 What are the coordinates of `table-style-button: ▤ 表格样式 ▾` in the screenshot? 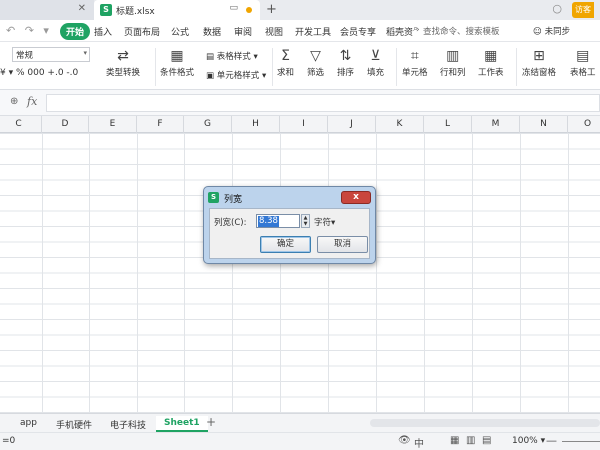 It's located at (232, 56).